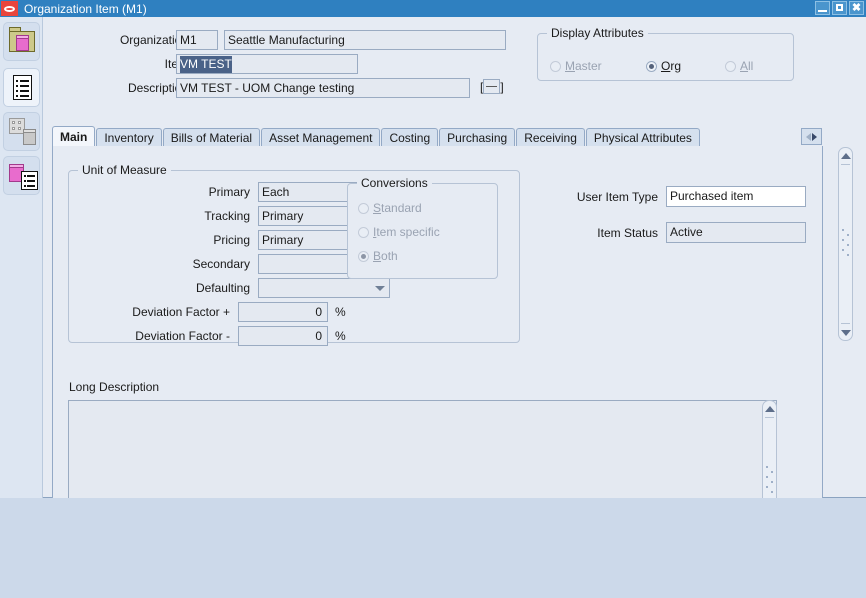  Describe the element at coordinates (736, 232) in the screenshot. I see `item-status-field: Active` at that location.